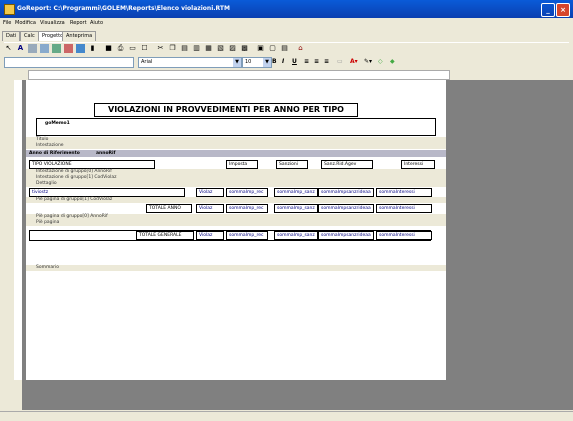 The width and height of the screenshot is (573, 421). I want to click on header-sanz-rid: Sanz.Rid.Agev, so click(347, 164).